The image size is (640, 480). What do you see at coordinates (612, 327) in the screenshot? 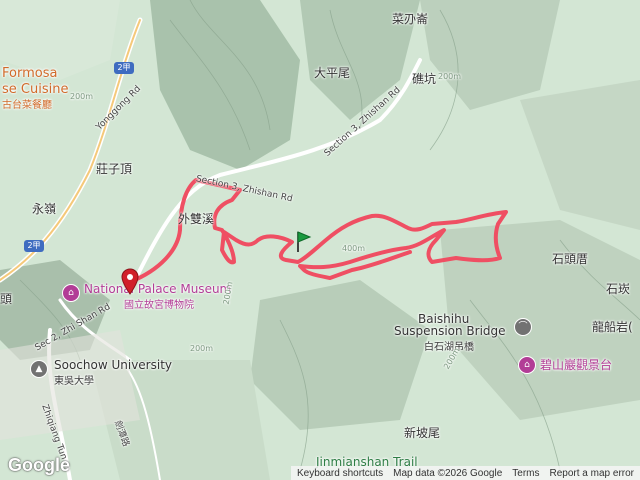
I see `map-label: 龍船岩(` at bounding box center [612, 327].